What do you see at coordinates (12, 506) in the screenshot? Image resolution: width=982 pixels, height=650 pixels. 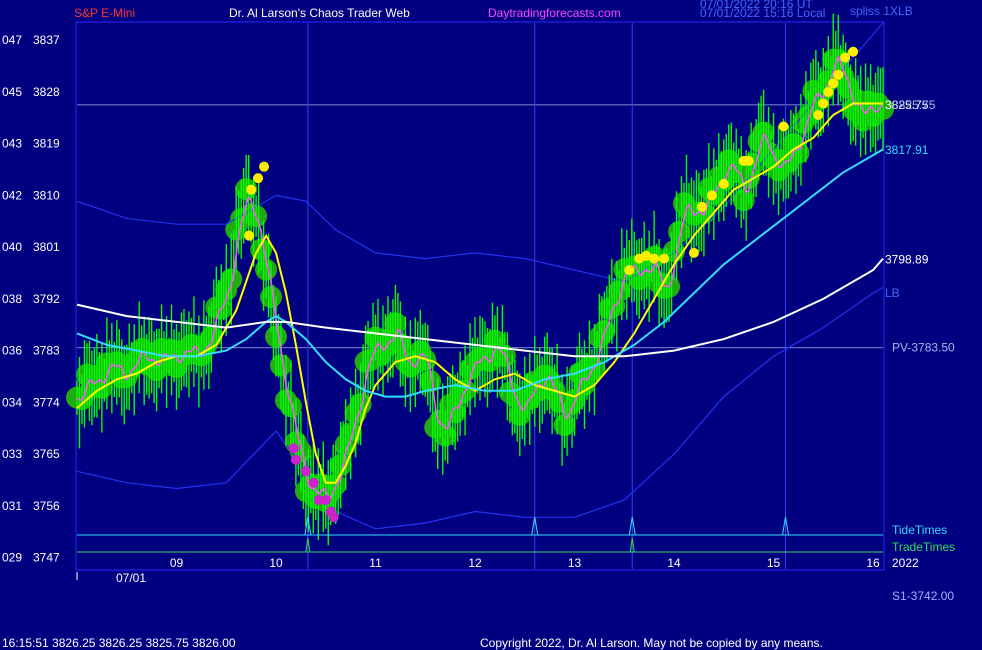 I see `y-tick-left: 031` at bounding box center [12, 506].